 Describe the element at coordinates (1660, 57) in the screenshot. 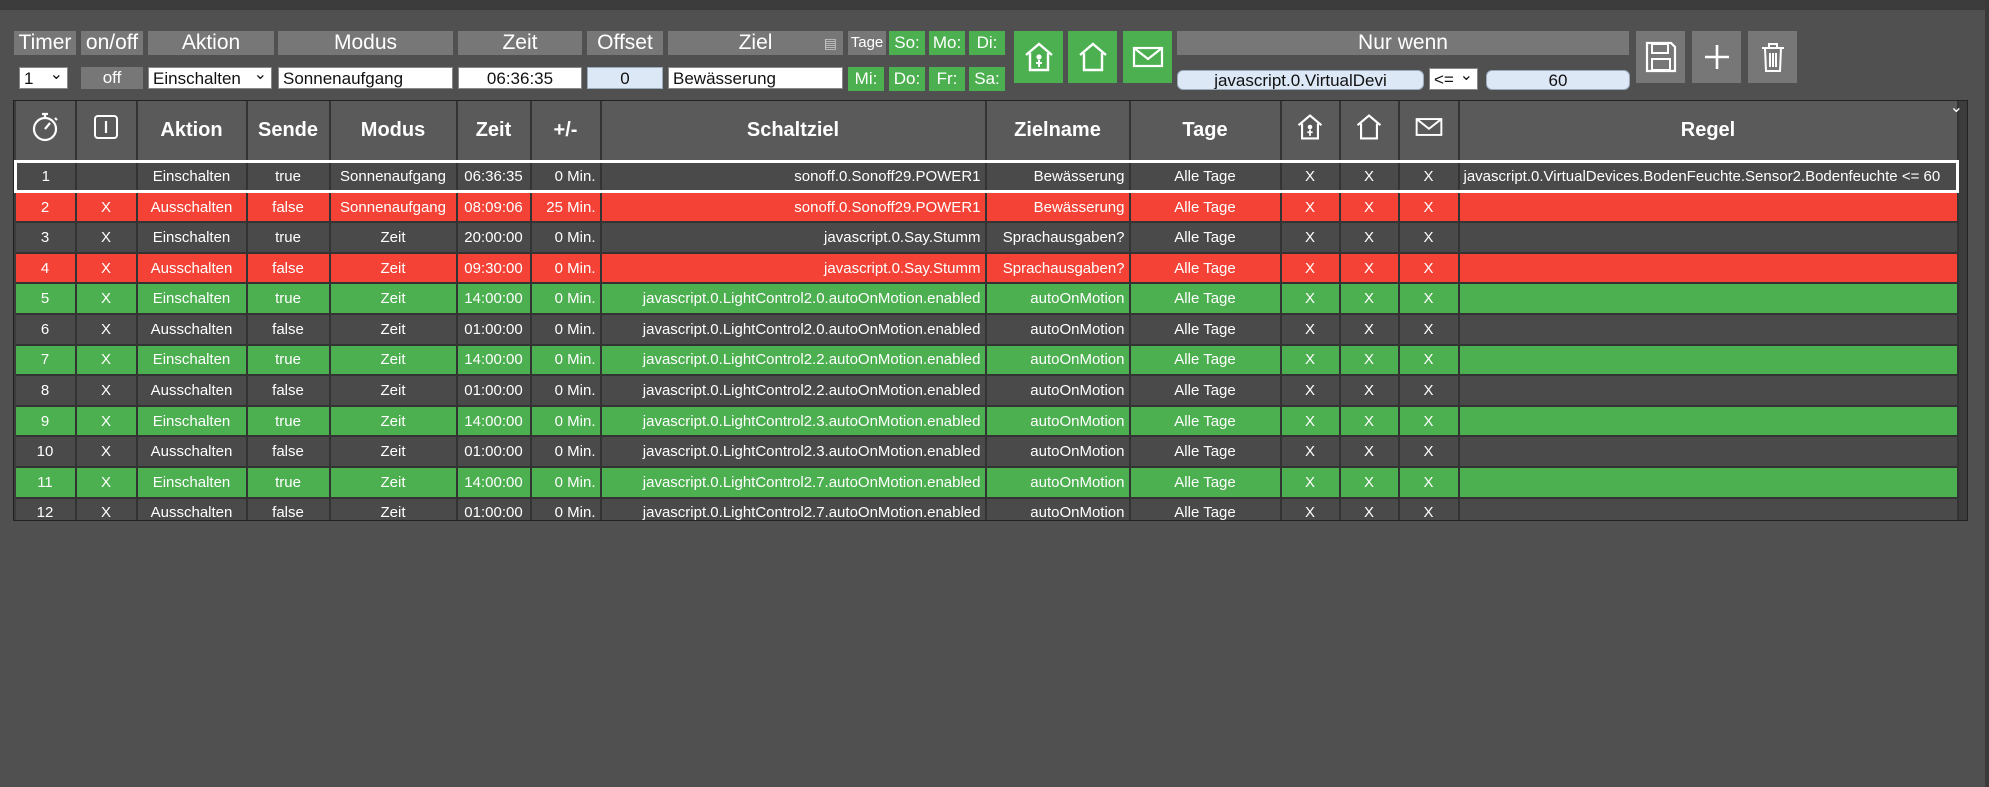

I see `save-button` at that location.